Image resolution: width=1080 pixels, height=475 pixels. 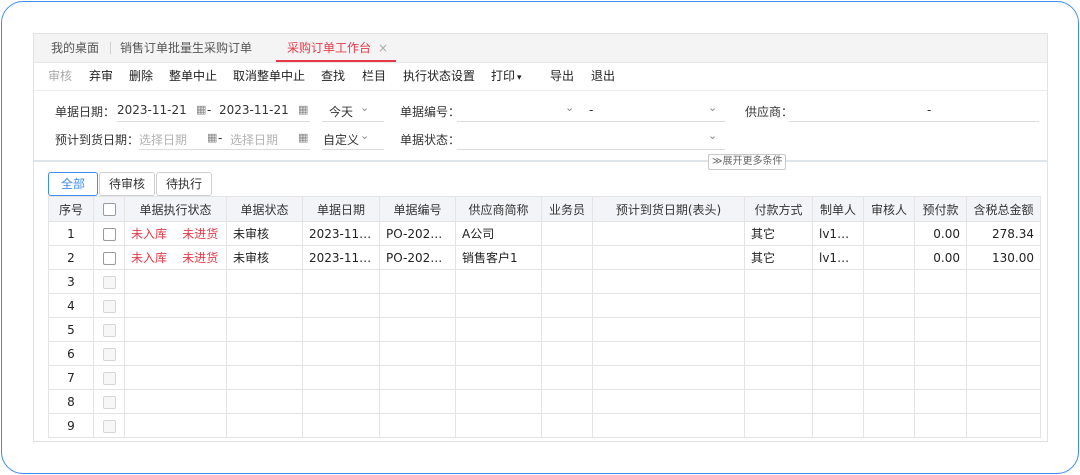 I want to click on expand-more-conditions-button: ≫展开更多条件, so click(x=747, y=162).